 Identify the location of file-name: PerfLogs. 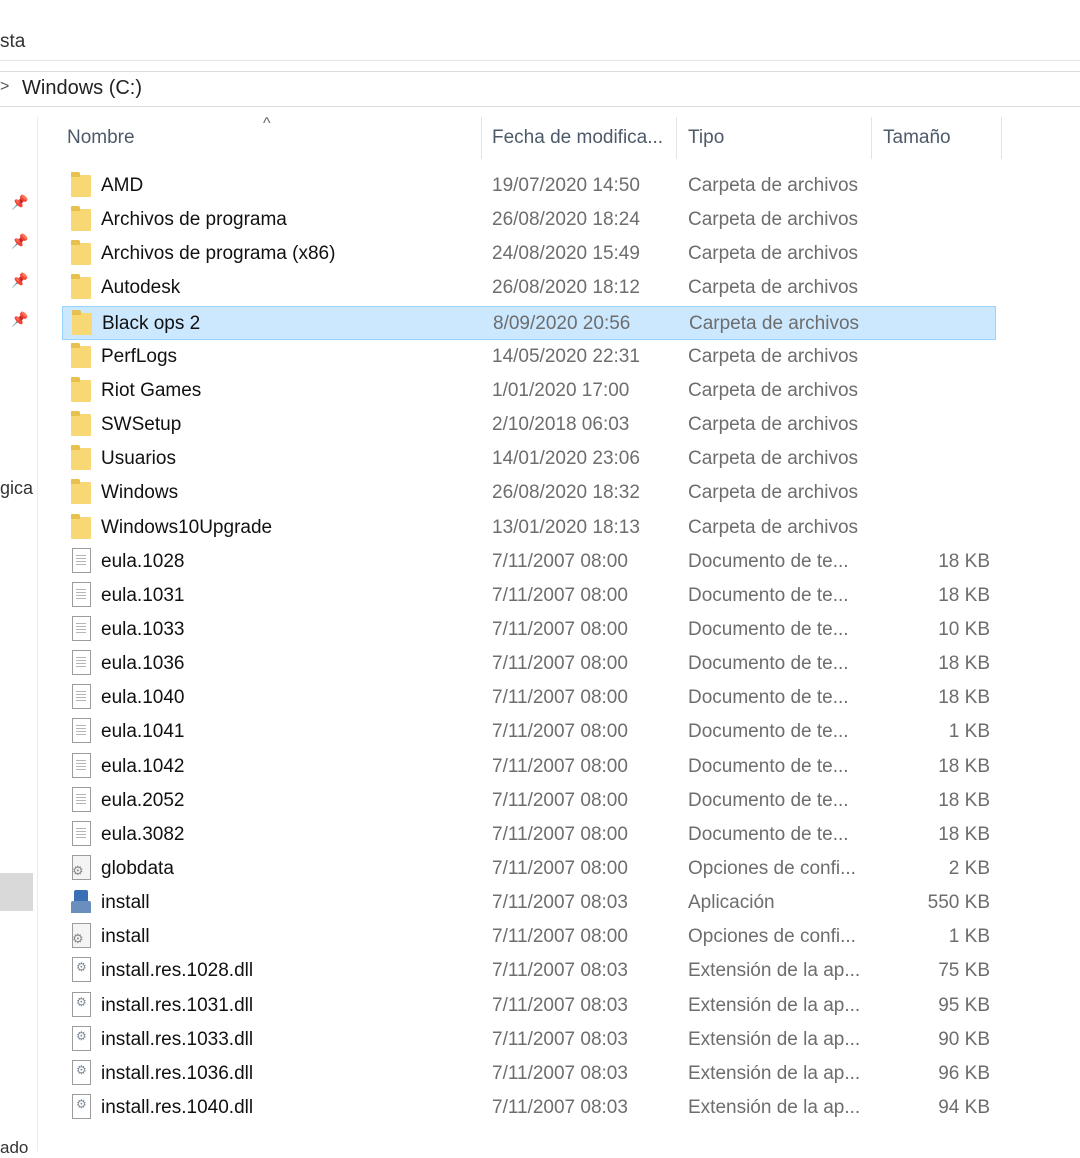
(139, 356).